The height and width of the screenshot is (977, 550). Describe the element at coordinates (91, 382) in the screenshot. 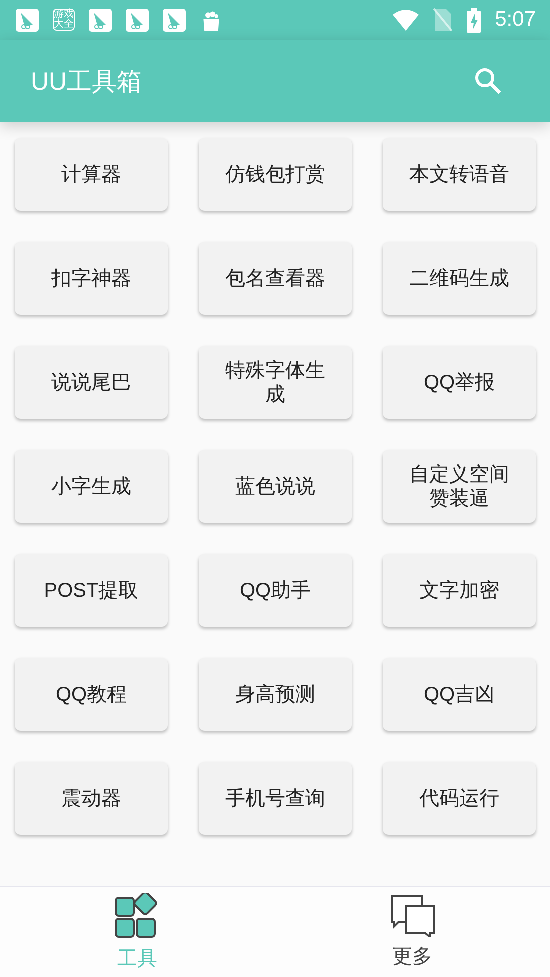

I see `tool-button: 说说尾巴` at that location.